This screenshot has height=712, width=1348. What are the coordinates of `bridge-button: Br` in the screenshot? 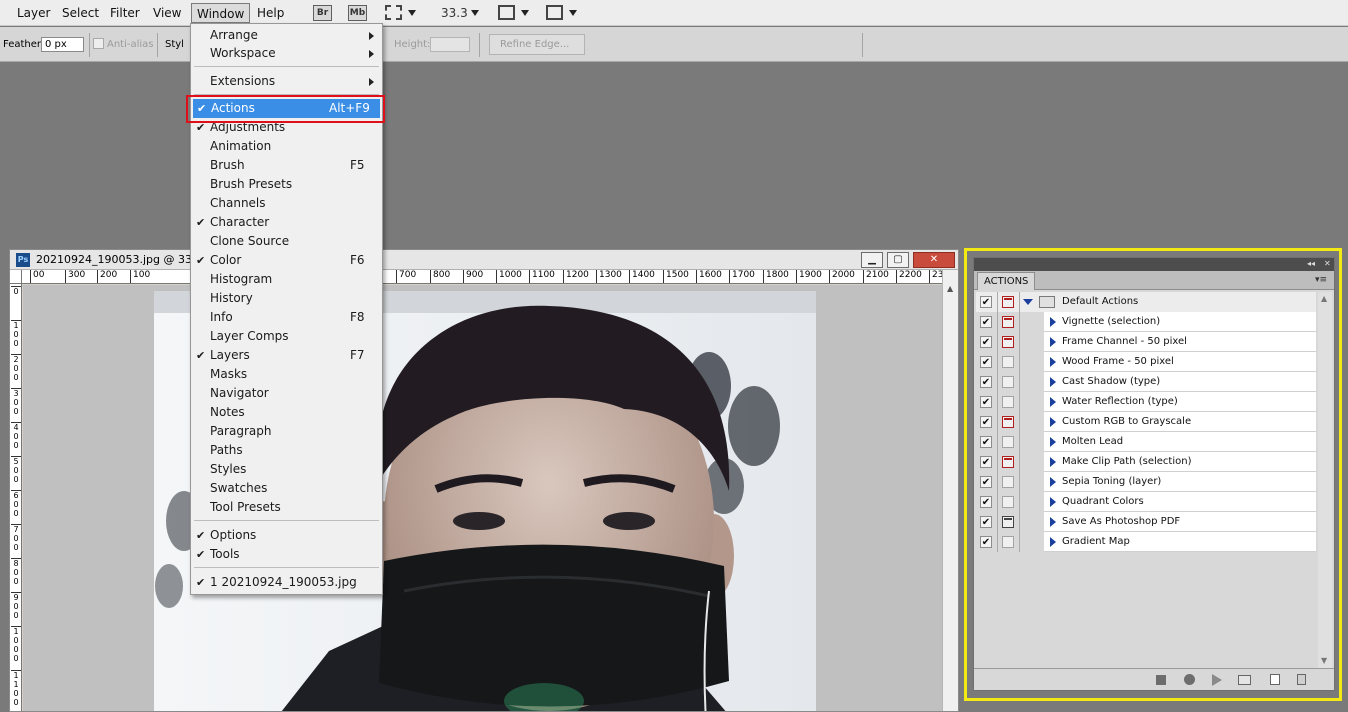 It's located at (322, 13).